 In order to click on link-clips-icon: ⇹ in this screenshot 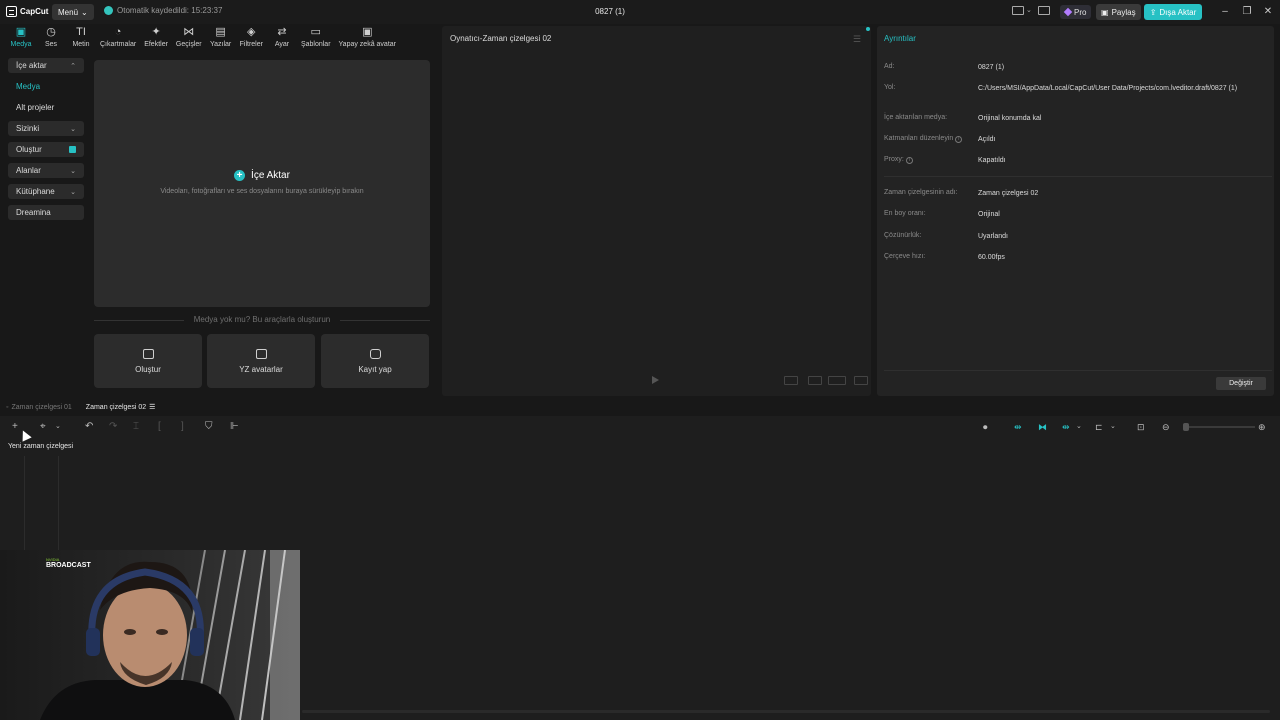, I will do `click(1018, 427)`.